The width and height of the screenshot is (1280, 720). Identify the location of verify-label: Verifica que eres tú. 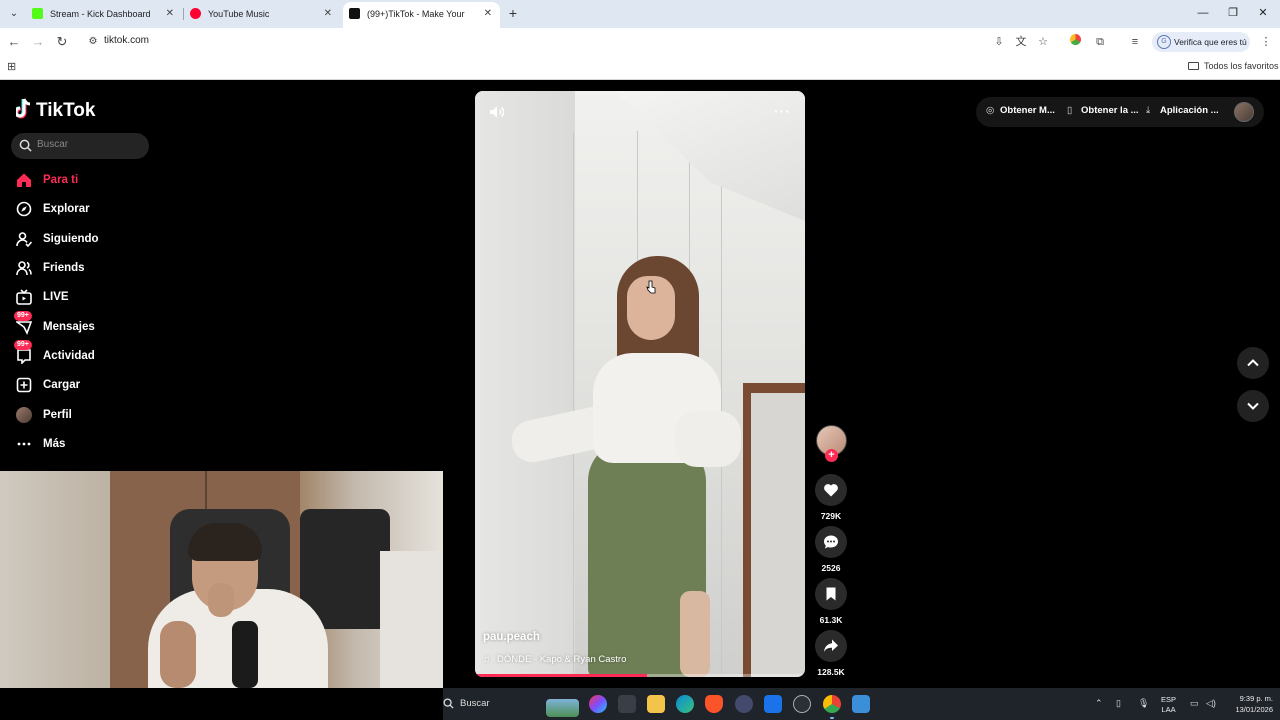
(1210, 42).